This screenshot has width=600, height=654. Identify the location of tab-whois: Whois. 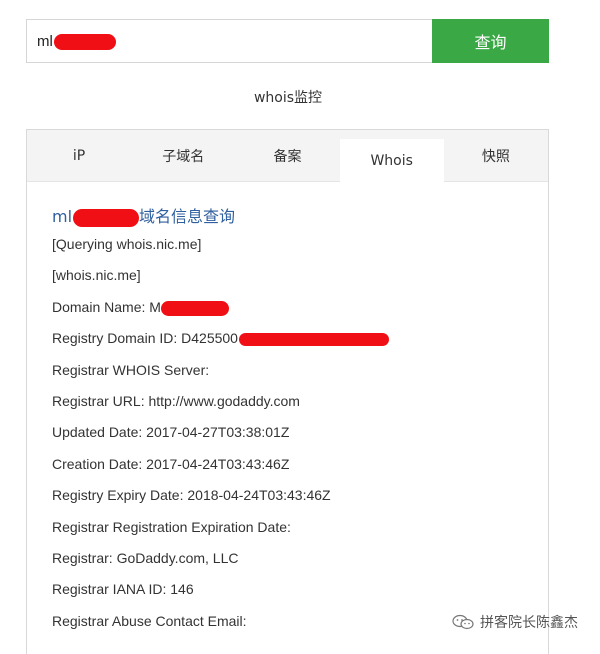
(391, 160).